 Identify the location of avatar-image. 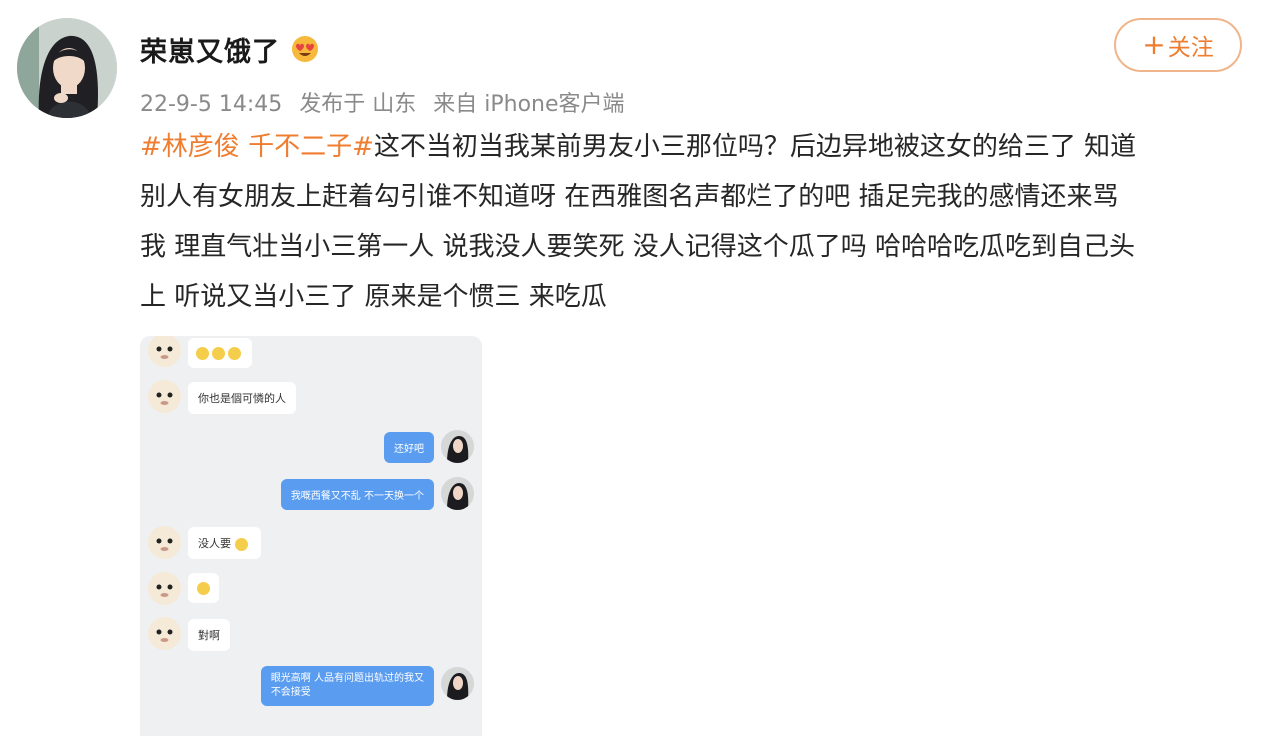
(67, 68).